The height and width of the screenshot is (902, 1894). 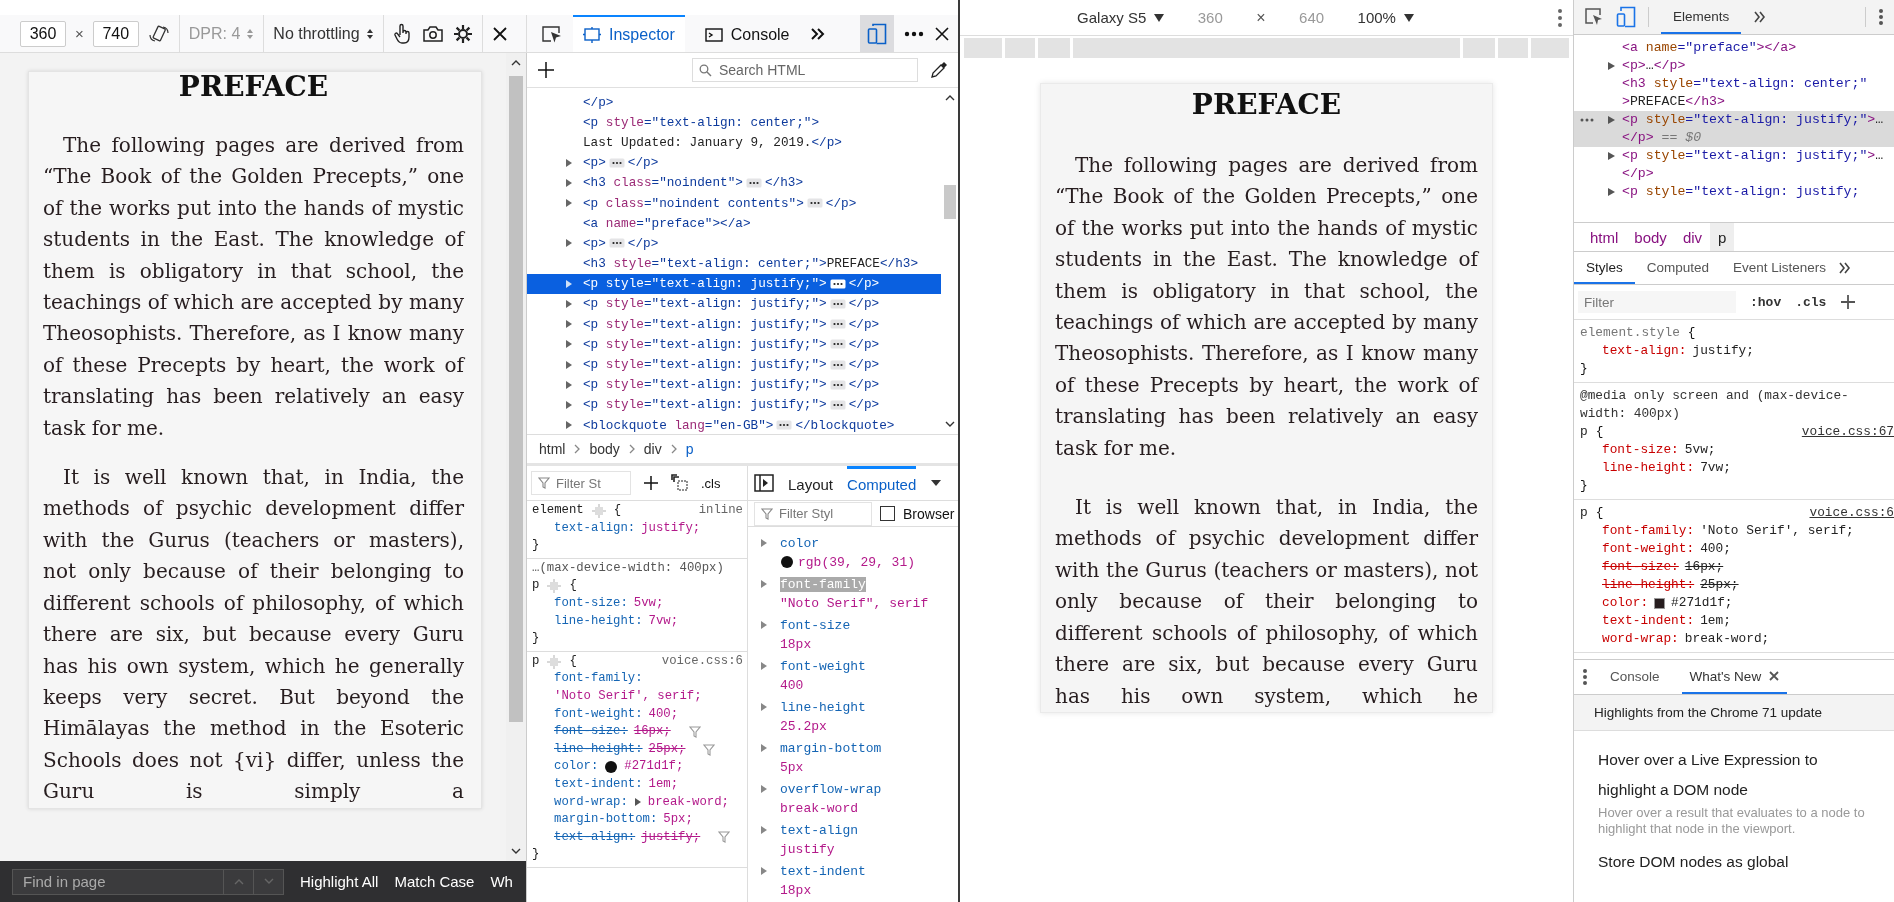 I want to click on css-value: 5px;, so click(x=678, y=820).